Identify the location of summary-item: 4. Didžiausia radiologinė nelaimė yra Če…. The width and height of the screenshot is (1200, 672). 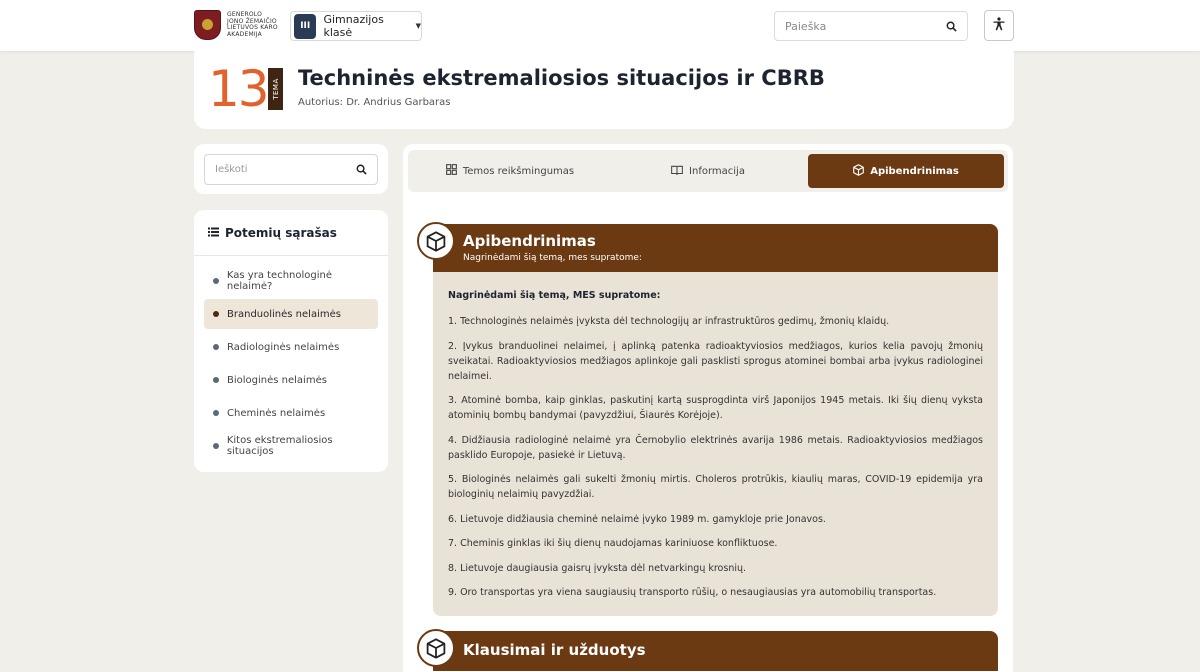
(715, 447).